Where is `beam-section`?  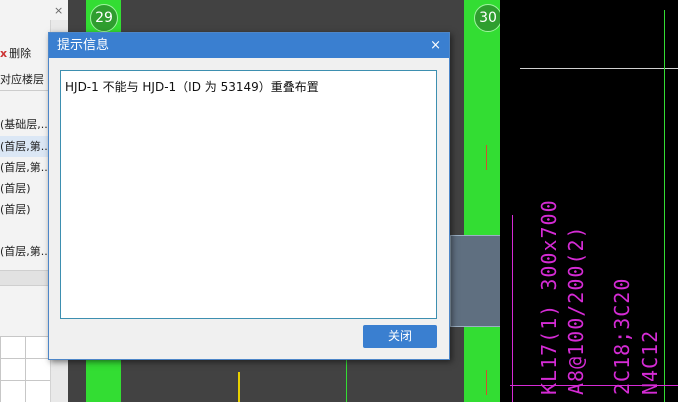
beam-section is located at coordinates (476, 281).